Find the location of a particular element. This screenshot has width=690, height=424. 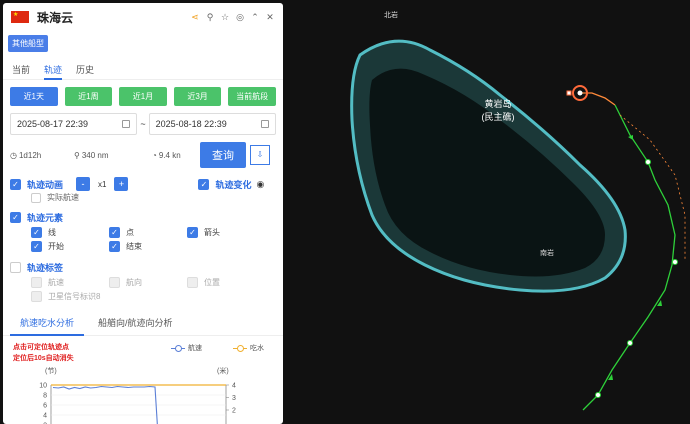

actual-speed-label: 实际航速 is located at coordinates (63, 197).